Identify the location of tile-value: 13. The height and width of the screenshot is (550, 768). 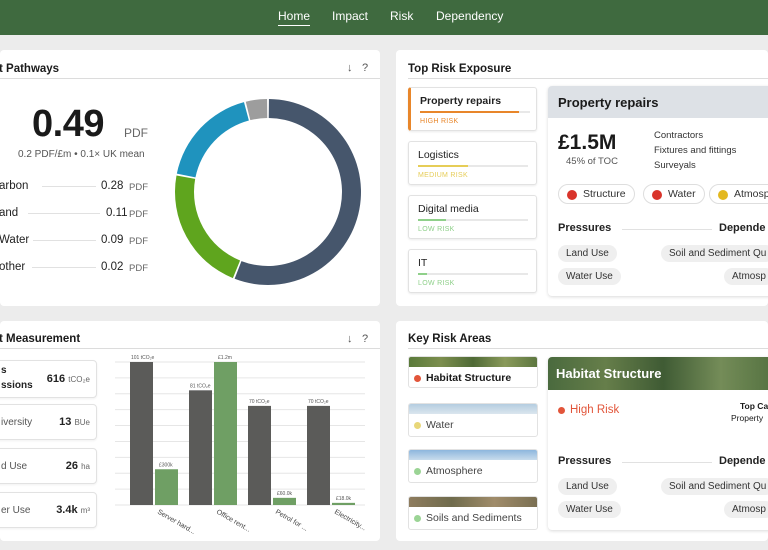
(65, 422).